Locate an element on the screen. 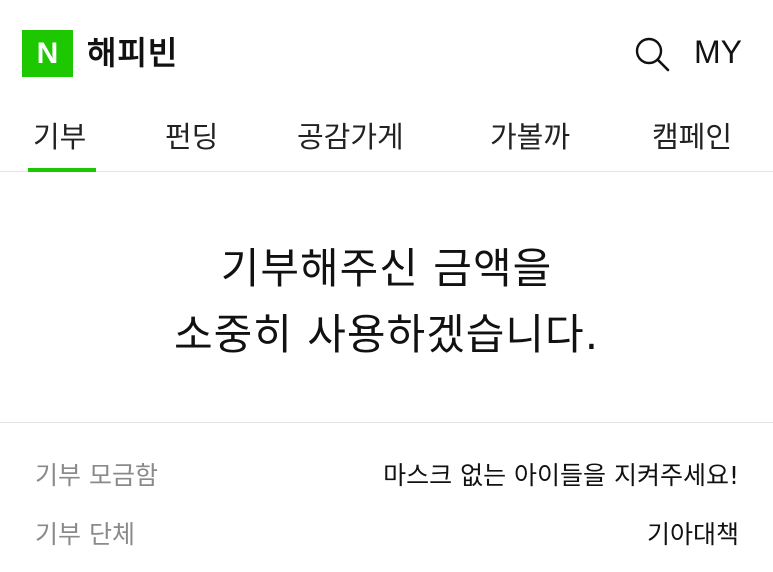  donation-box-row: 기부 모금함 마스크 없는 아이들을 지켜주세요! is located at coordinates (386, 481).